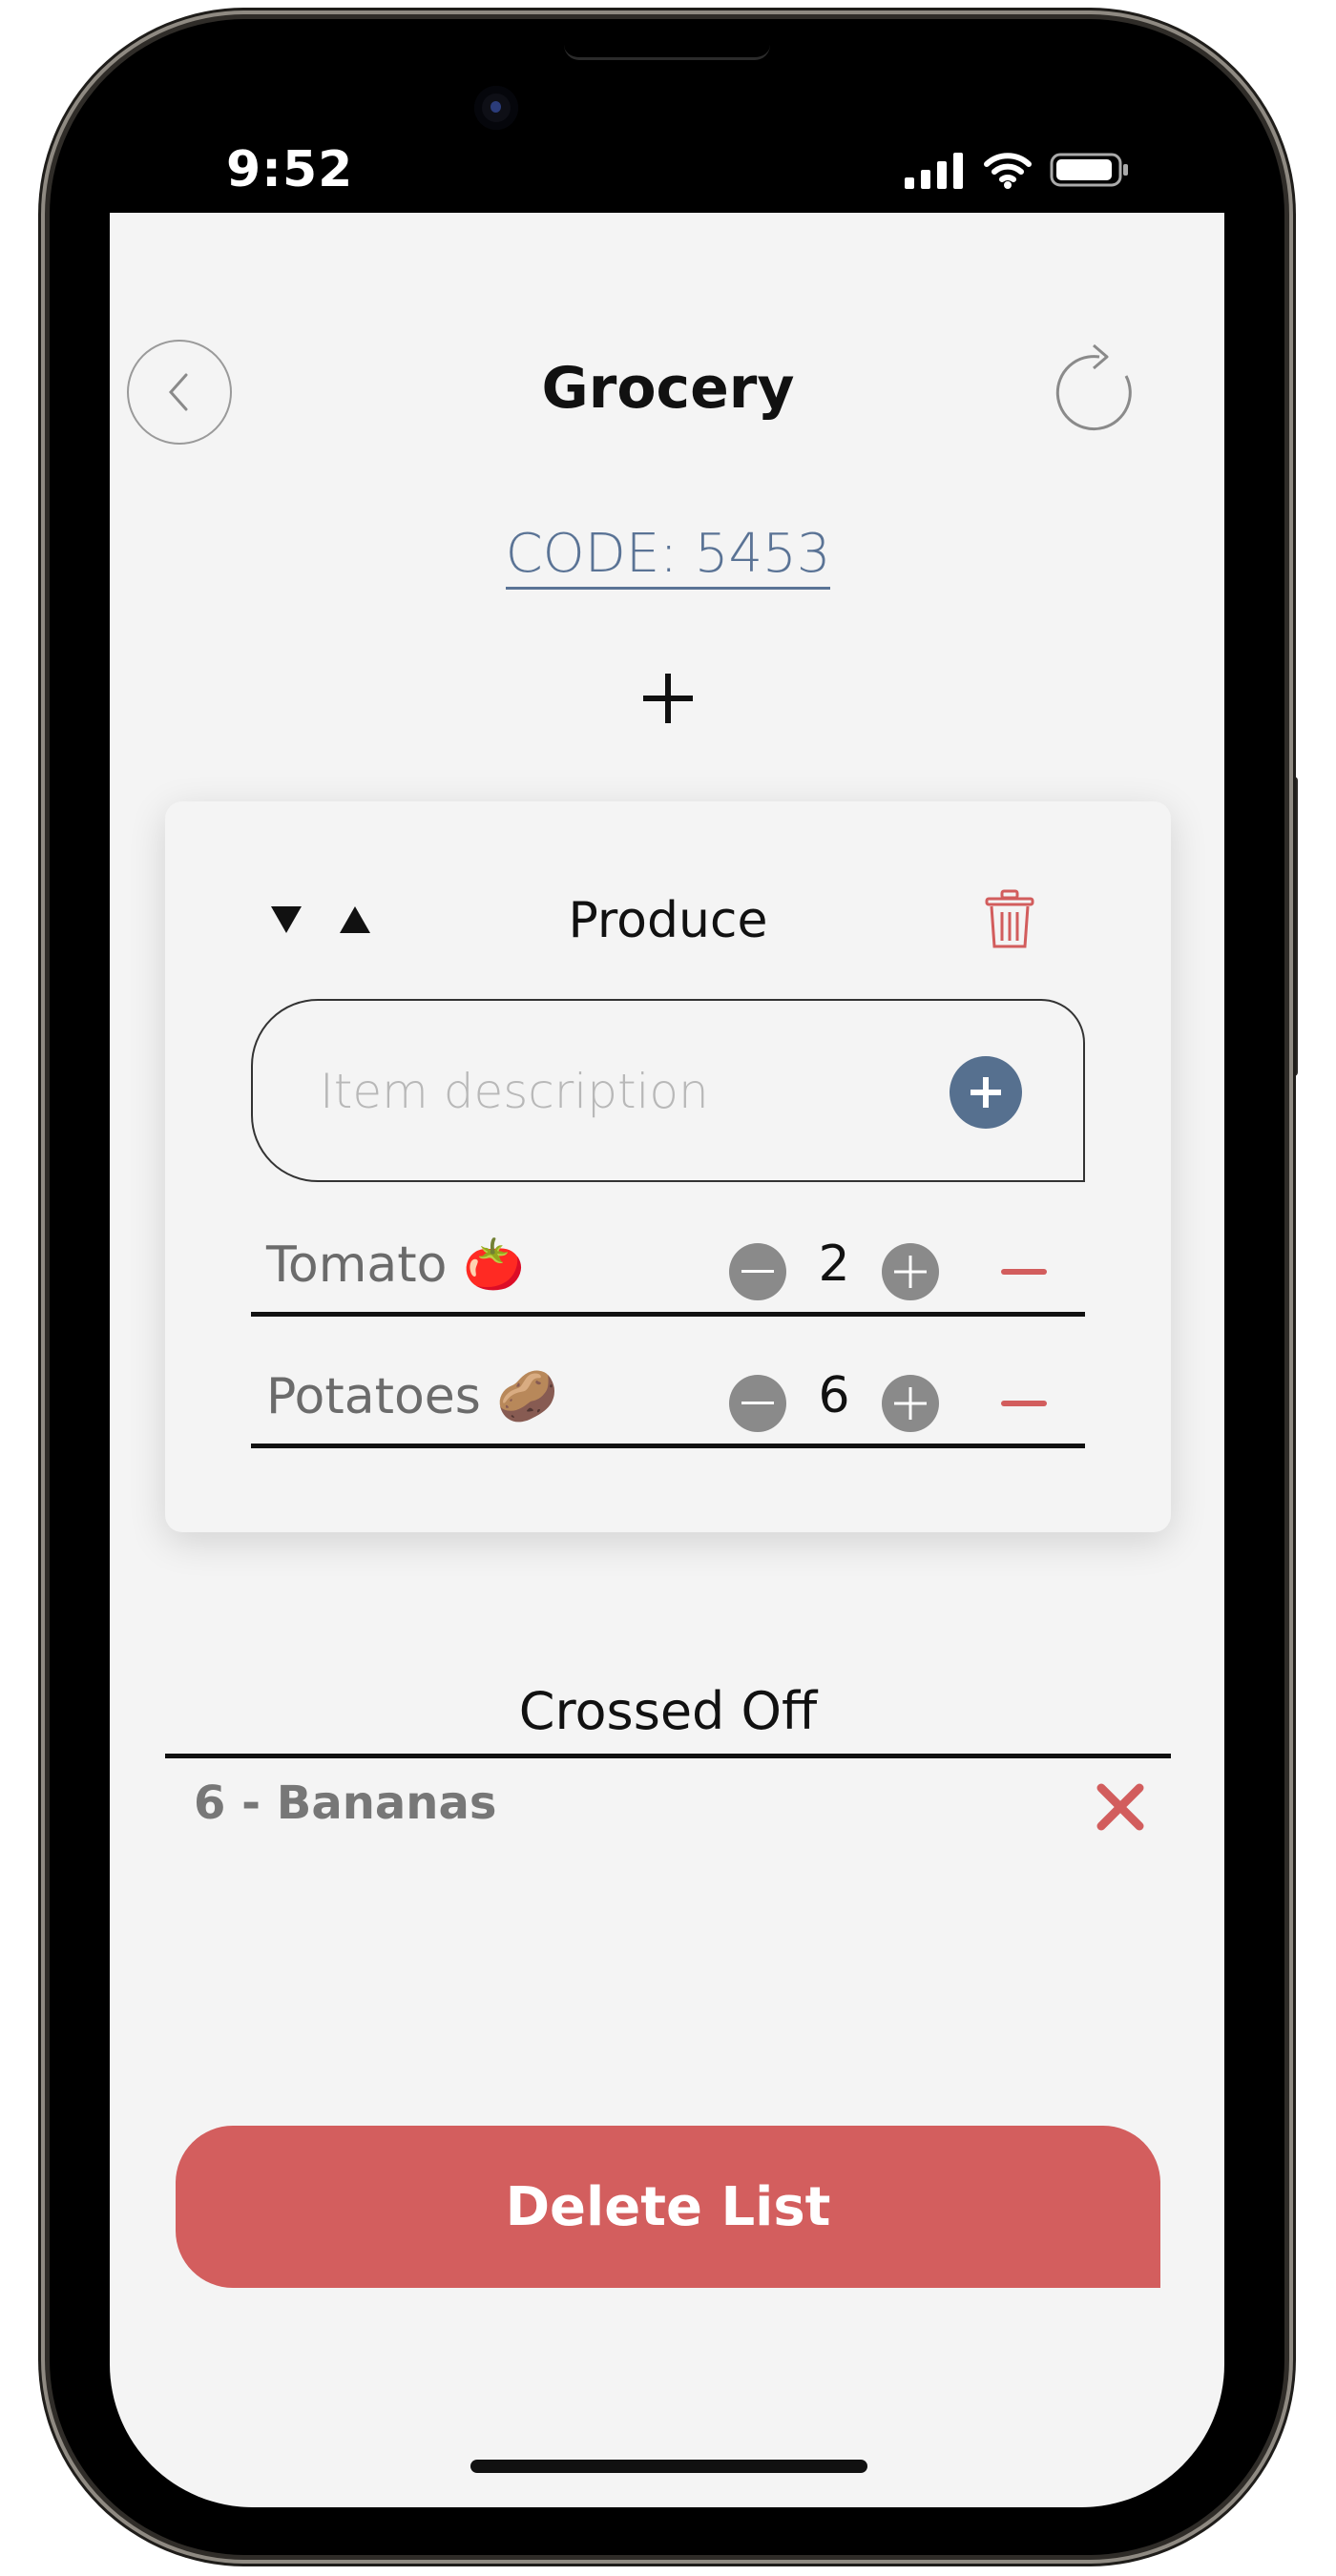 This screenshot has height=2576, width=1336. I want to click on item-input-box, so click(668, 1090).